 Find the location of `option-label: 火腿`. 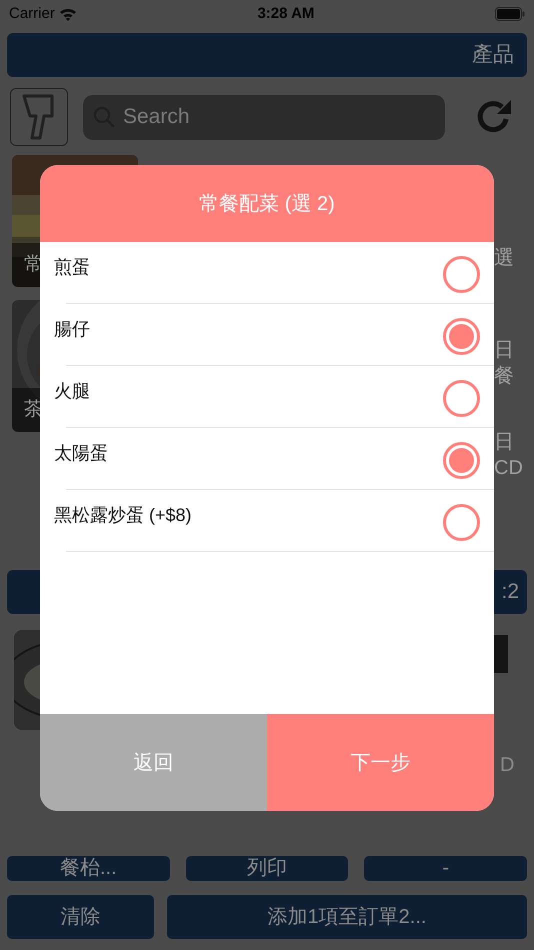

option-label: 火腿 is located at coordinates (72, 391).